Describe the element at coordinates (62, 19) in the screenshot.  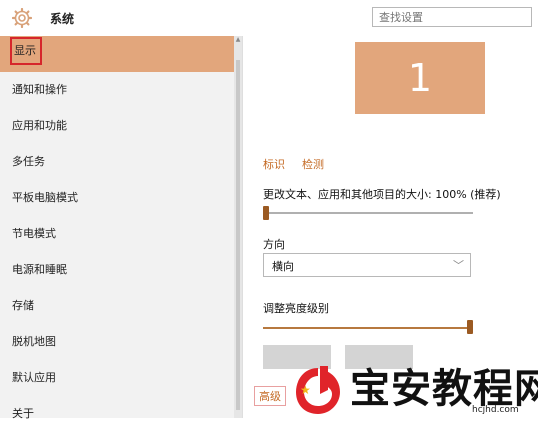
I see `app-title: 系统` at that location.